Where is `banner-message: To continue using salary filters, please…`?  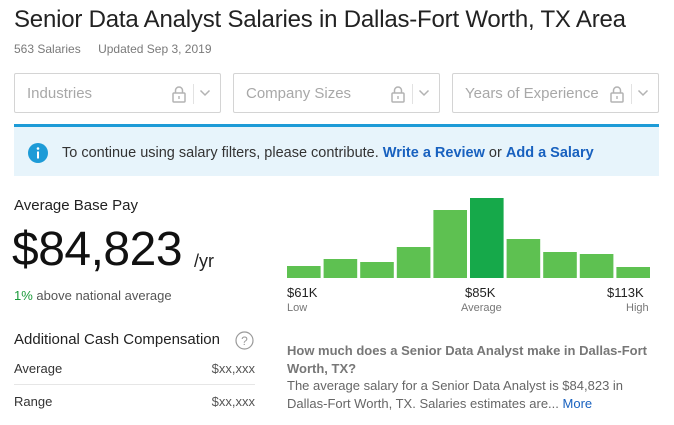
banner-message: To continue using salary filters, please… is located at coordinates (220, 153).